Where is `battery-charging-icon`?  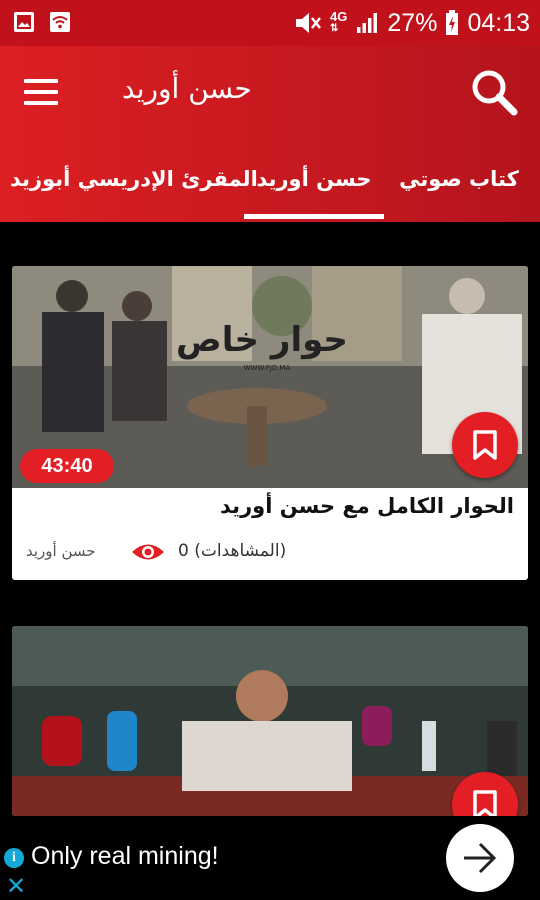
battery-charging-icon is located at coordinates (452, 22).